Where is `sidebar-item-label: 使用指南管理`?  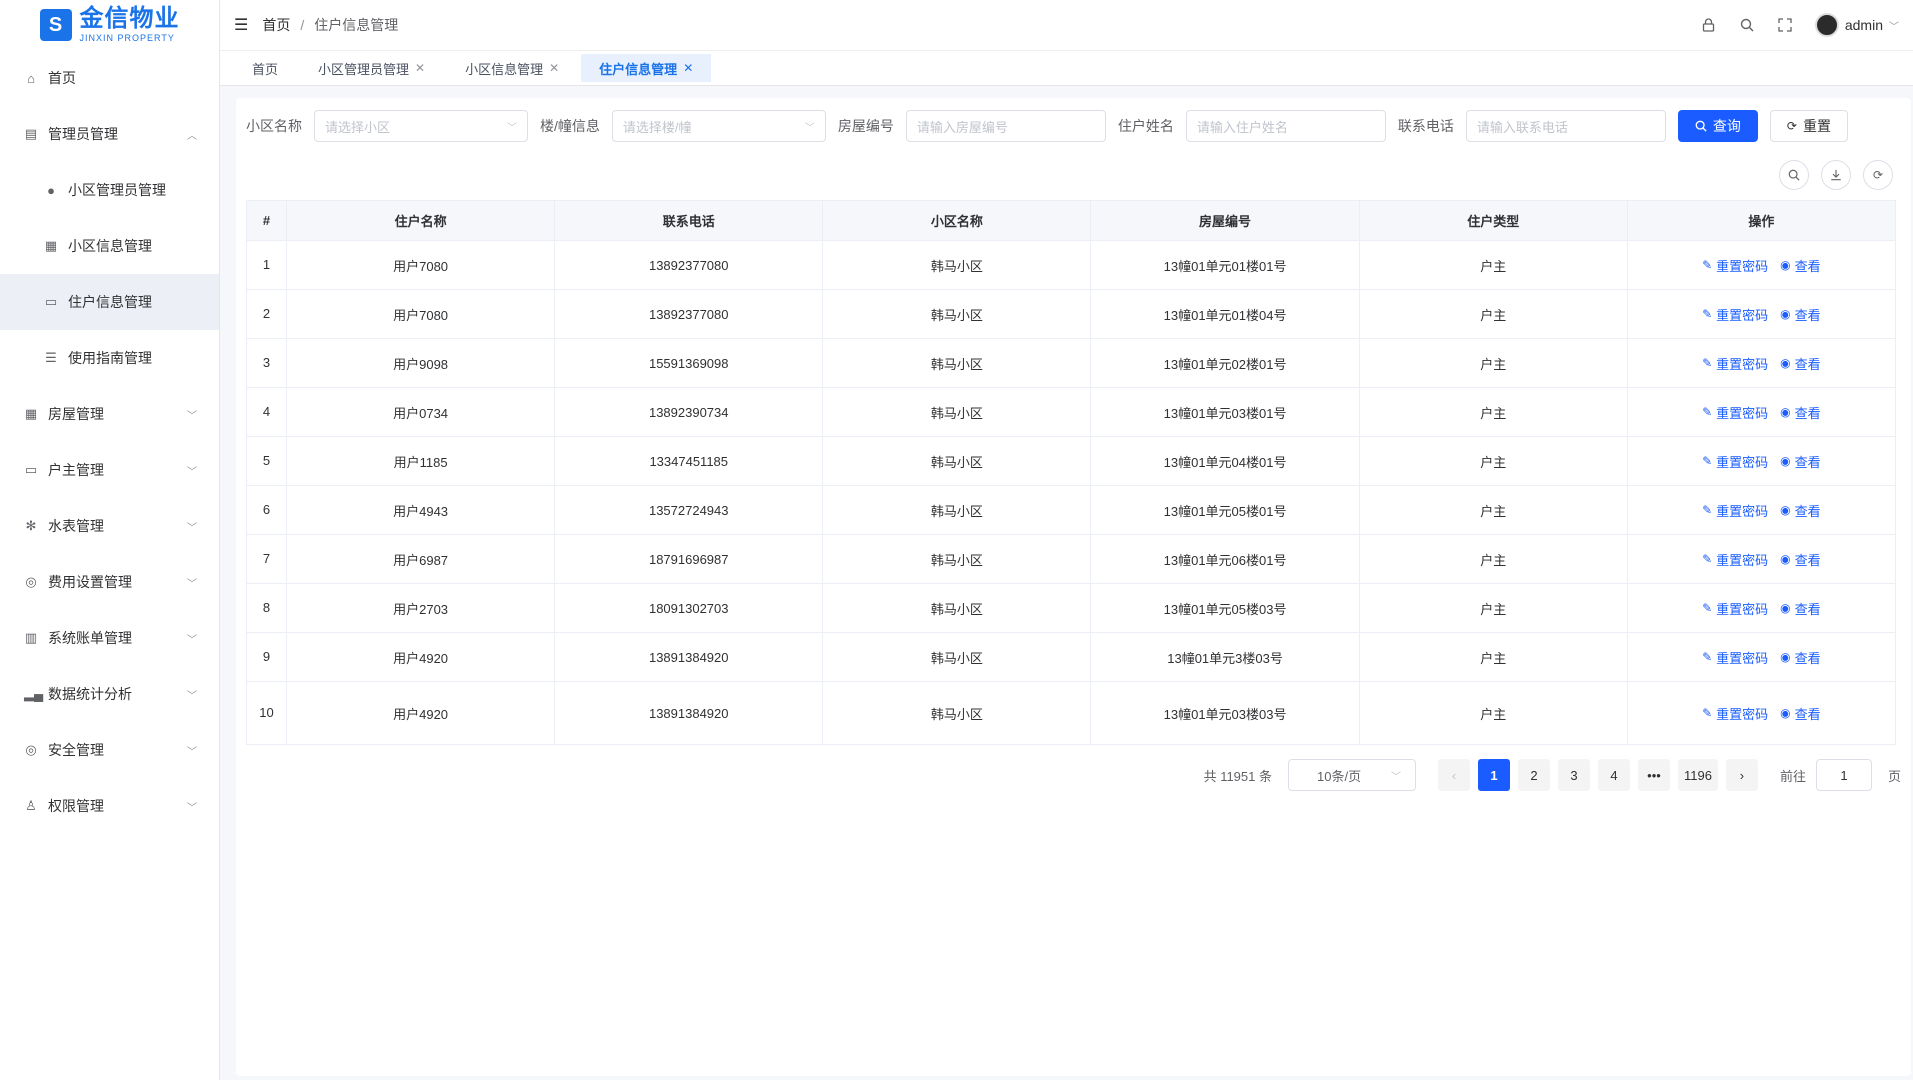
sidebar-item-label: 使用指南管理 is located at coordinates (110, 358).